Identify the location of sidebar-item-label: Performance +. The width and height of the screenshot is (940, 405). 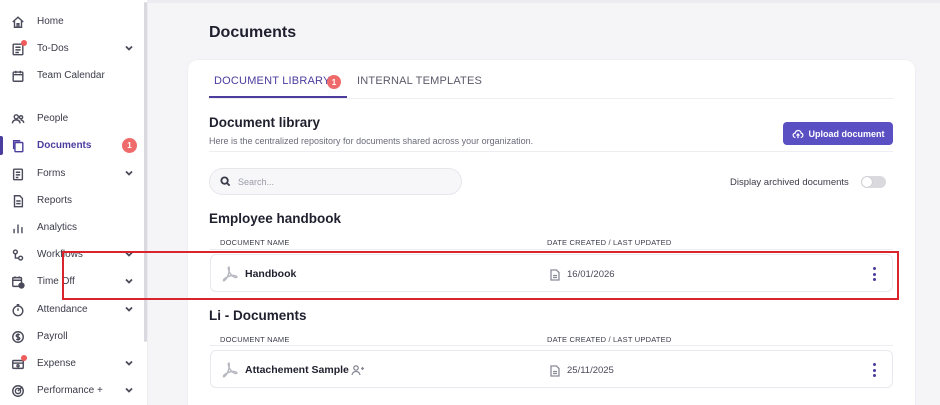
(70, 390).